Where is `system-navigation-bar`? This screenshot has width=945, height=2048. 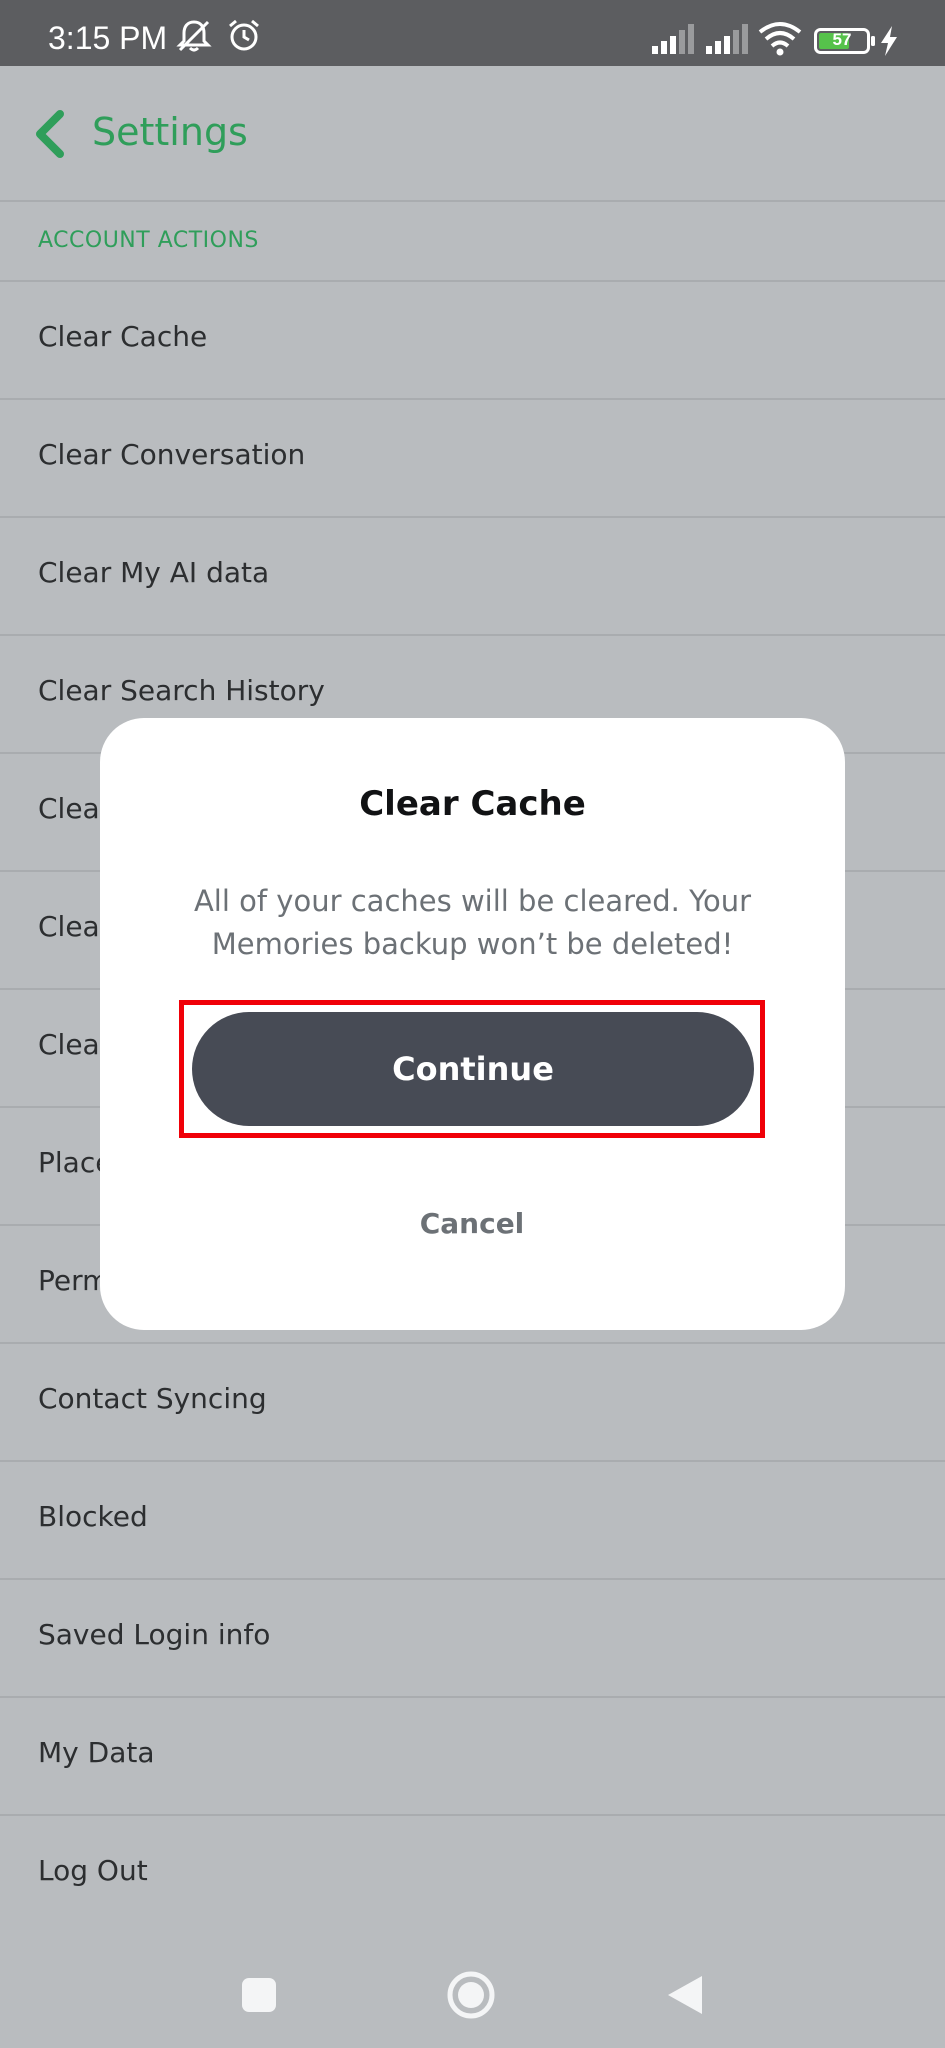
system-navigation-bar is located at coordinates (472, 1998).